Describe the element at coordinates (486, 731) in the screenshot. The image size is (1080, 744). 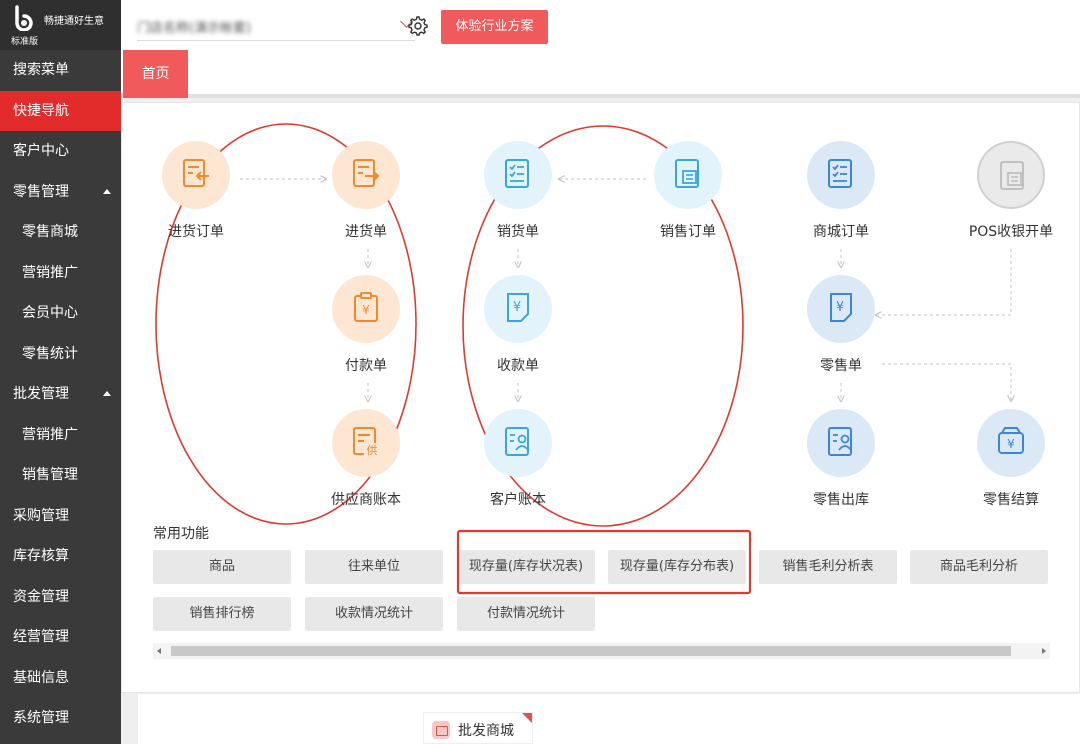
I see `wholesale-mall-label: 批发商城` at that location.